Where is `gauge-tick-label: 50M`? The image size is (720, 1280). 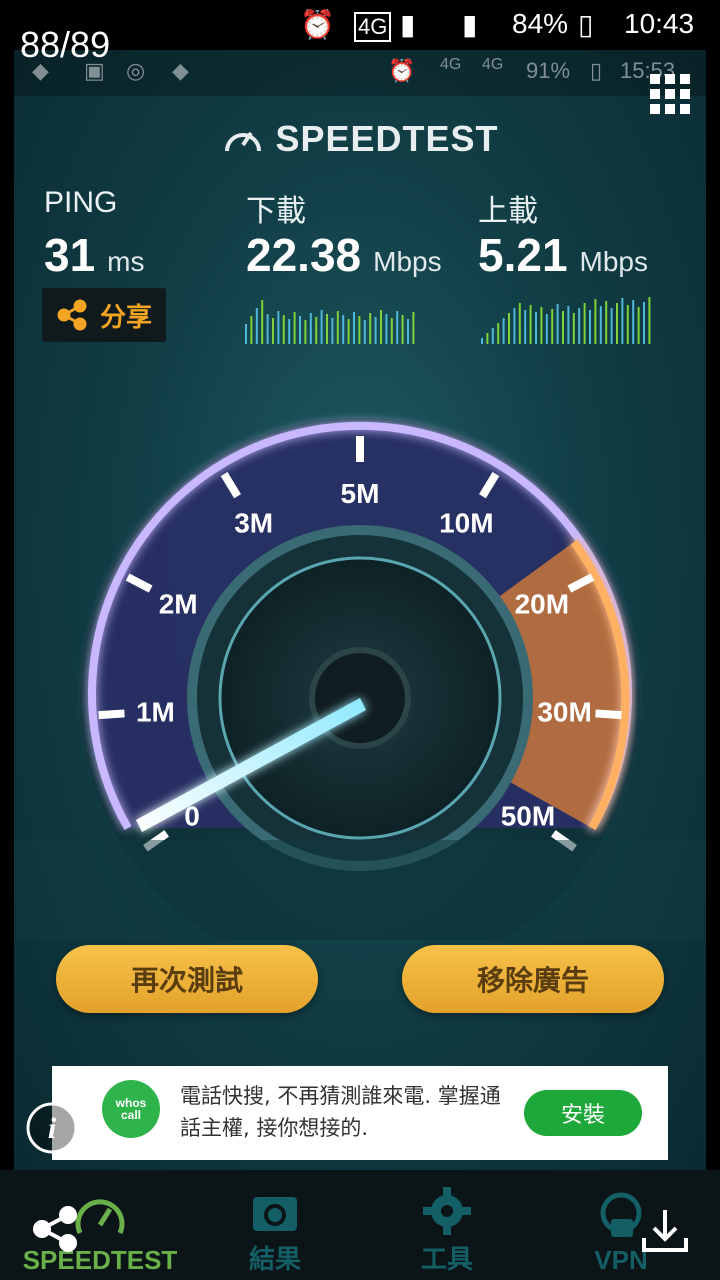 gauge-tick-label: 50M is located at coordinates (528, 816).